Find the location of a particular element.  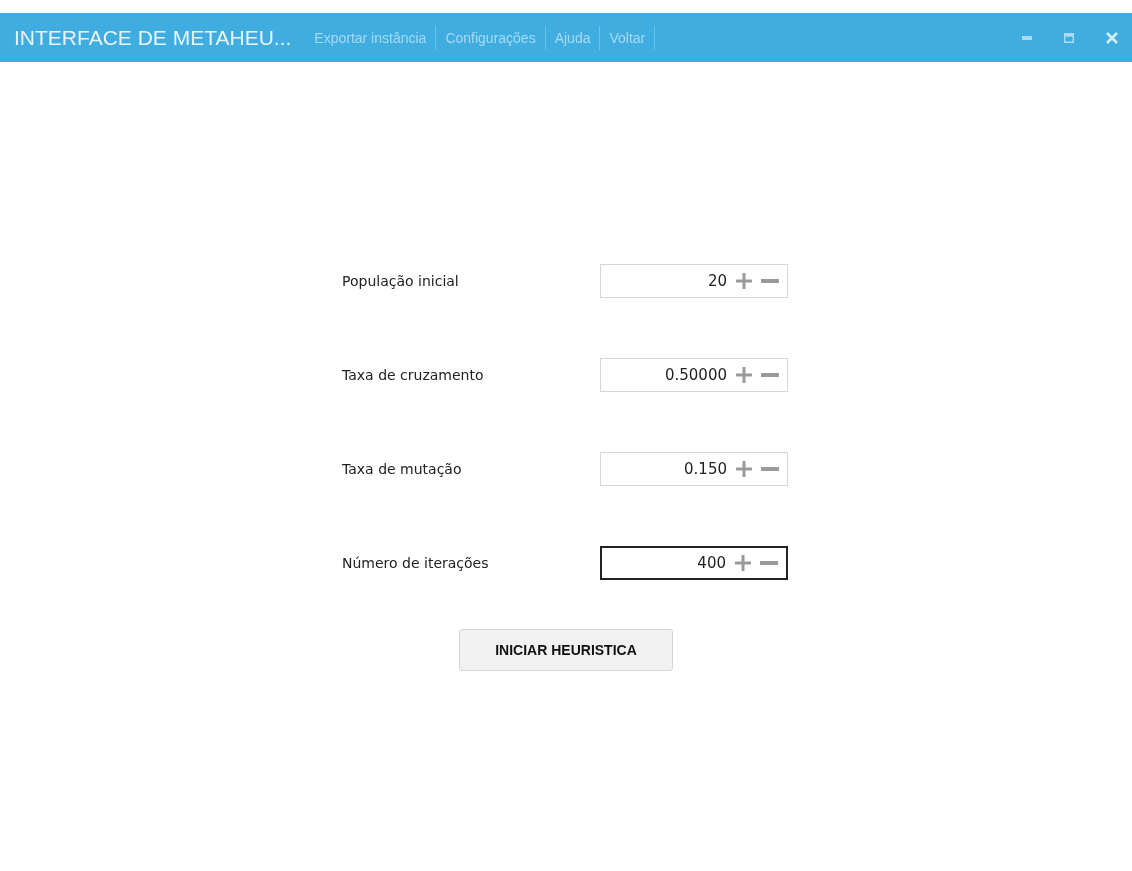

maximize-icon is located at coordinates (1069, 37).